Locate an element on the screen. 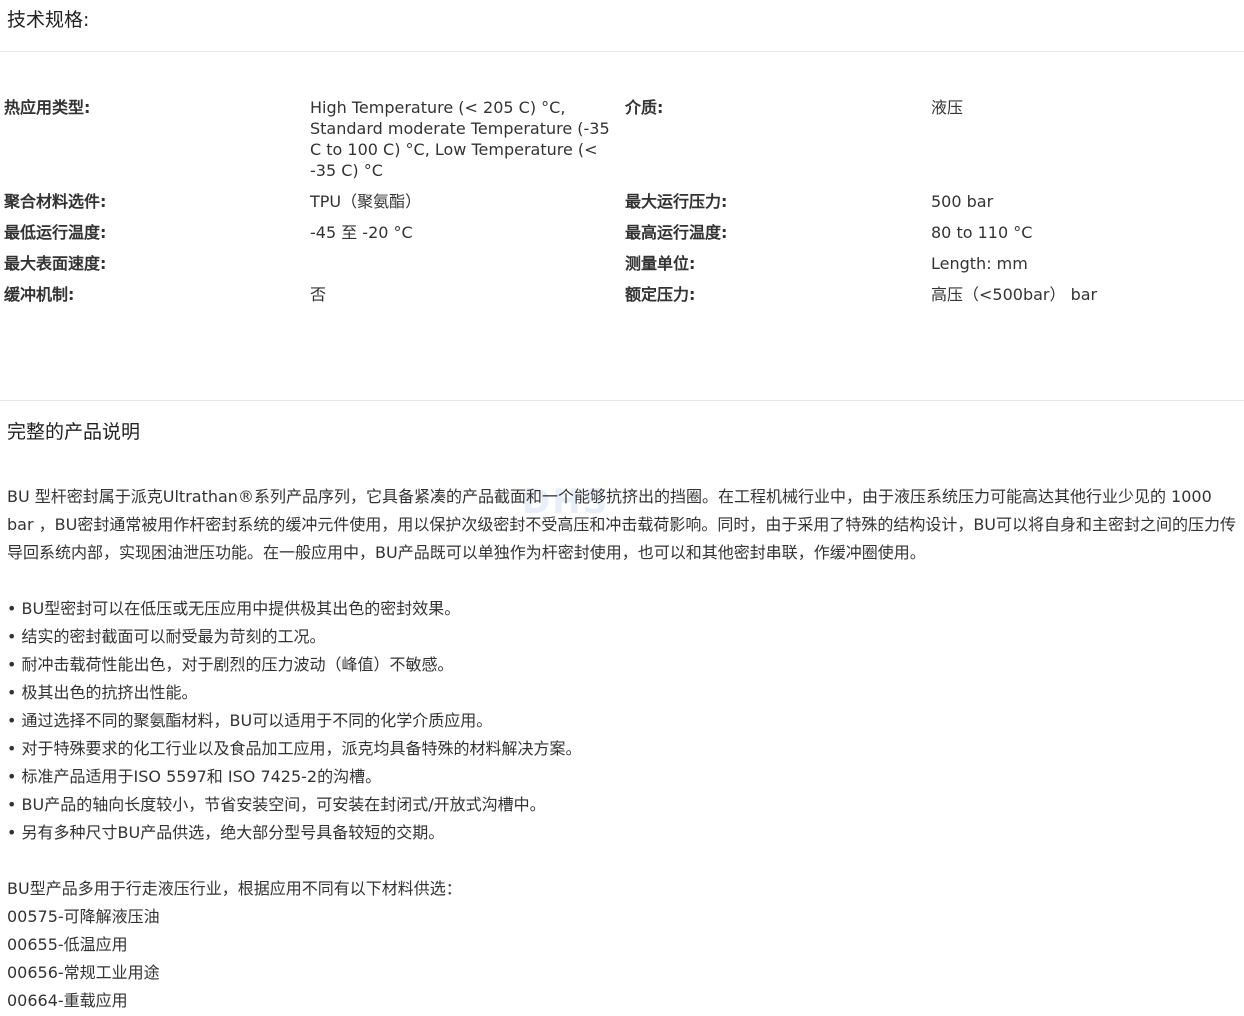 The height and width of the screenshot is (1016, 1244). spec-row: 最大表面速度: 测量单位: Length: mm is located at coordinates (624, 267).